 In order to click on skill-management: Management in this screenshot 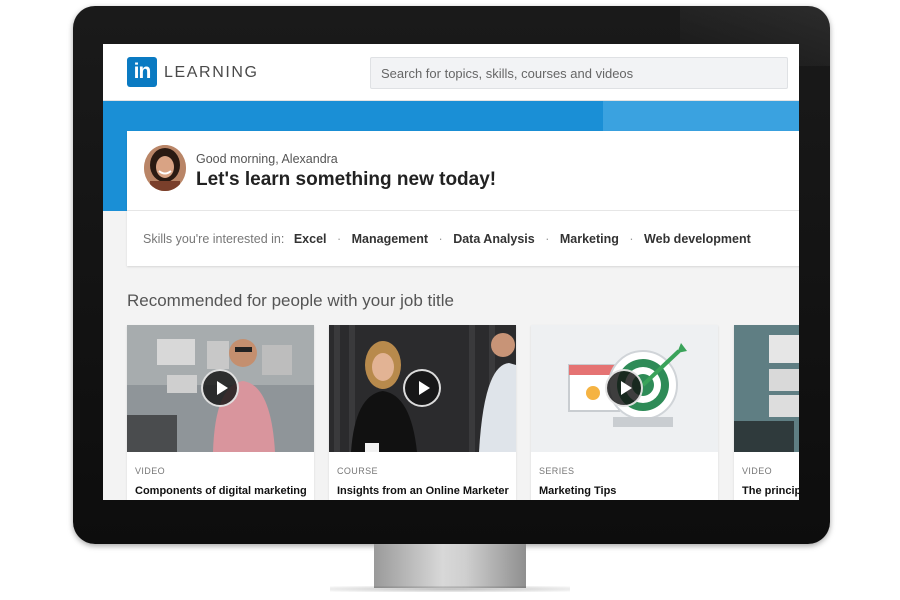, I will do `click(390, 239)`.